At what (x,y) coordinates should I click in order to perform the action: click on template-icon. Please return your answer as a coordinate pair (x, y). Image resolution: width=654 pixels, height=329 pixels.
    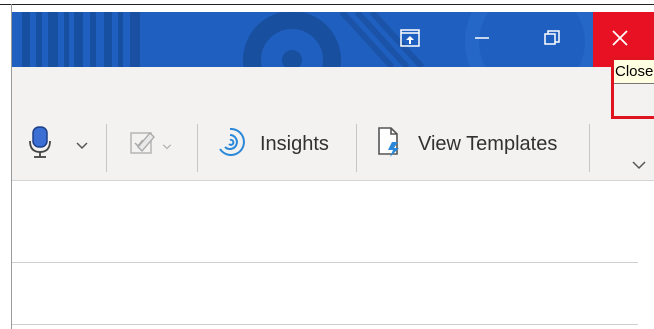
    Looking at the image, I should click on (390, 144).